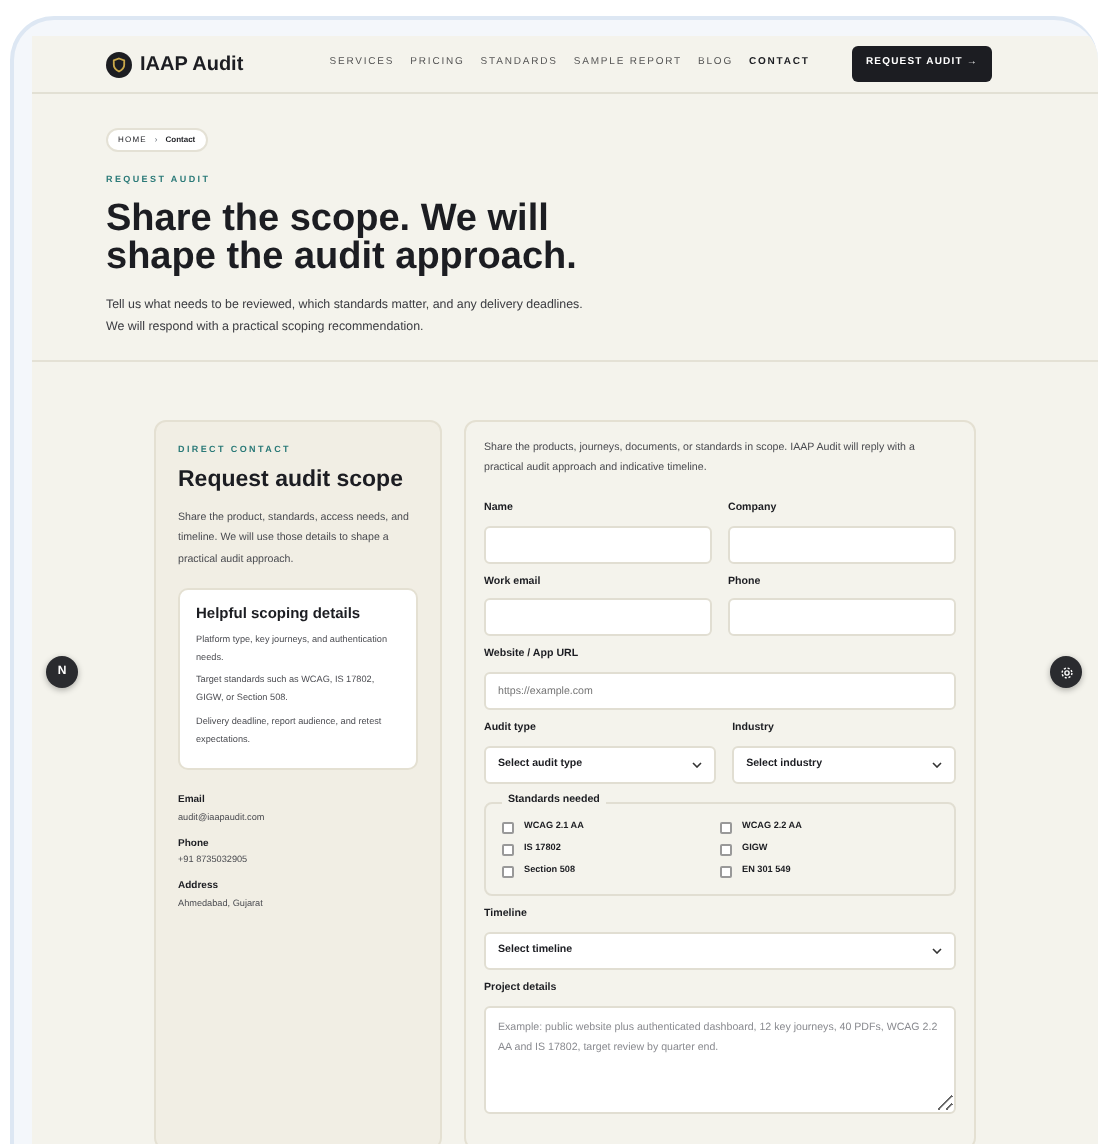 The width and height of the screenshot is (1098, 1144). What do you see at coordinates (342, 238) in the screenshot?
I see `page-heading: Share the scope. We will shape the audit approach.` at bounding box center [342, 238].